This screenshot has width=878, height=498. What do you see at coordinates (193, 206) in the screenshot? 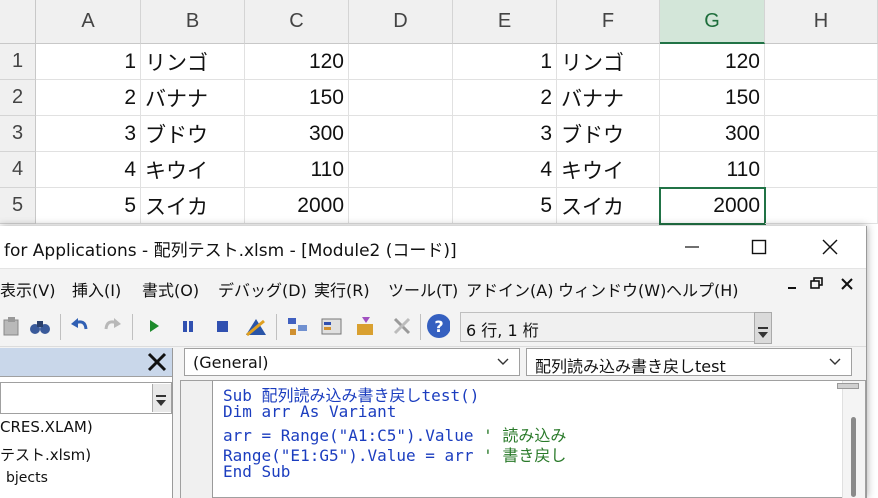
I see `cell-b5: スイカ` at bounding box center [193, 206].